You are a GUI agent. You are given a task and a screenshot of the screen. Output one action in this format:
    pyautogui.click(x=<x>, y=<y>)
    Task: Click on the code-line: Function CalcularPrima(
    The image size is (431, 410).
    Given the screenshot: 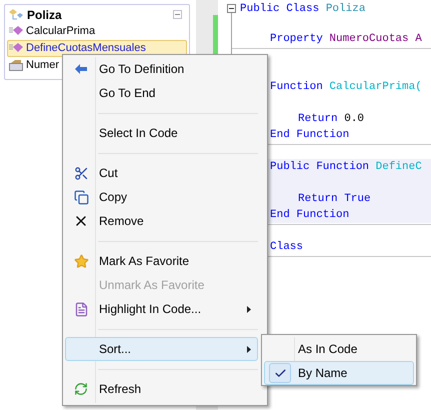 What is the action you would take?
    pyautogui.click(x=346, y=87)
    